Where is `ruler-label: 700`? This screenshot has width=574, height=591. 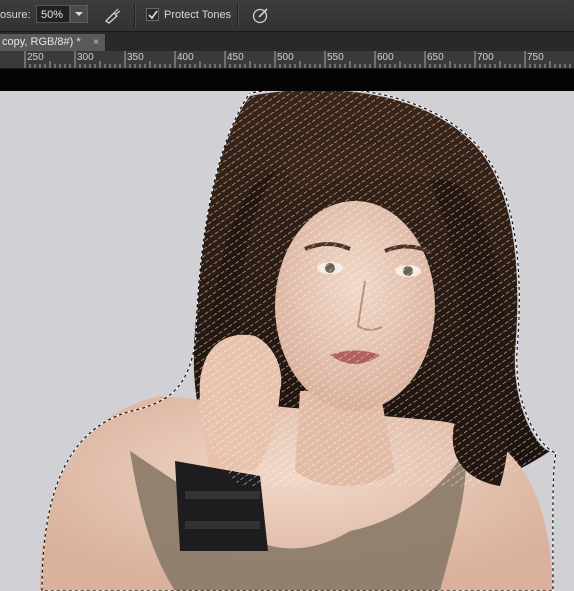 ruler-label: 700 is located at coordinates (485, 57).